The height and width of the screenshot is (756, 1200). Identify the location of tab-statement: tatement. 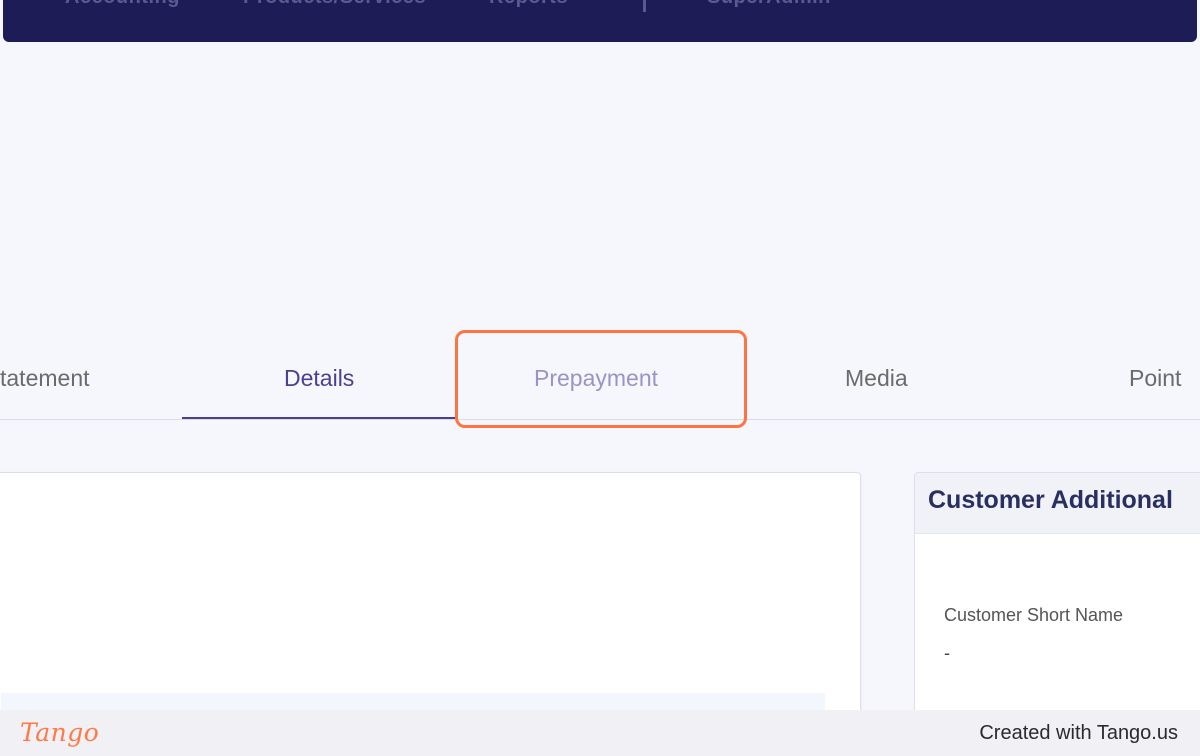
(45, 378).